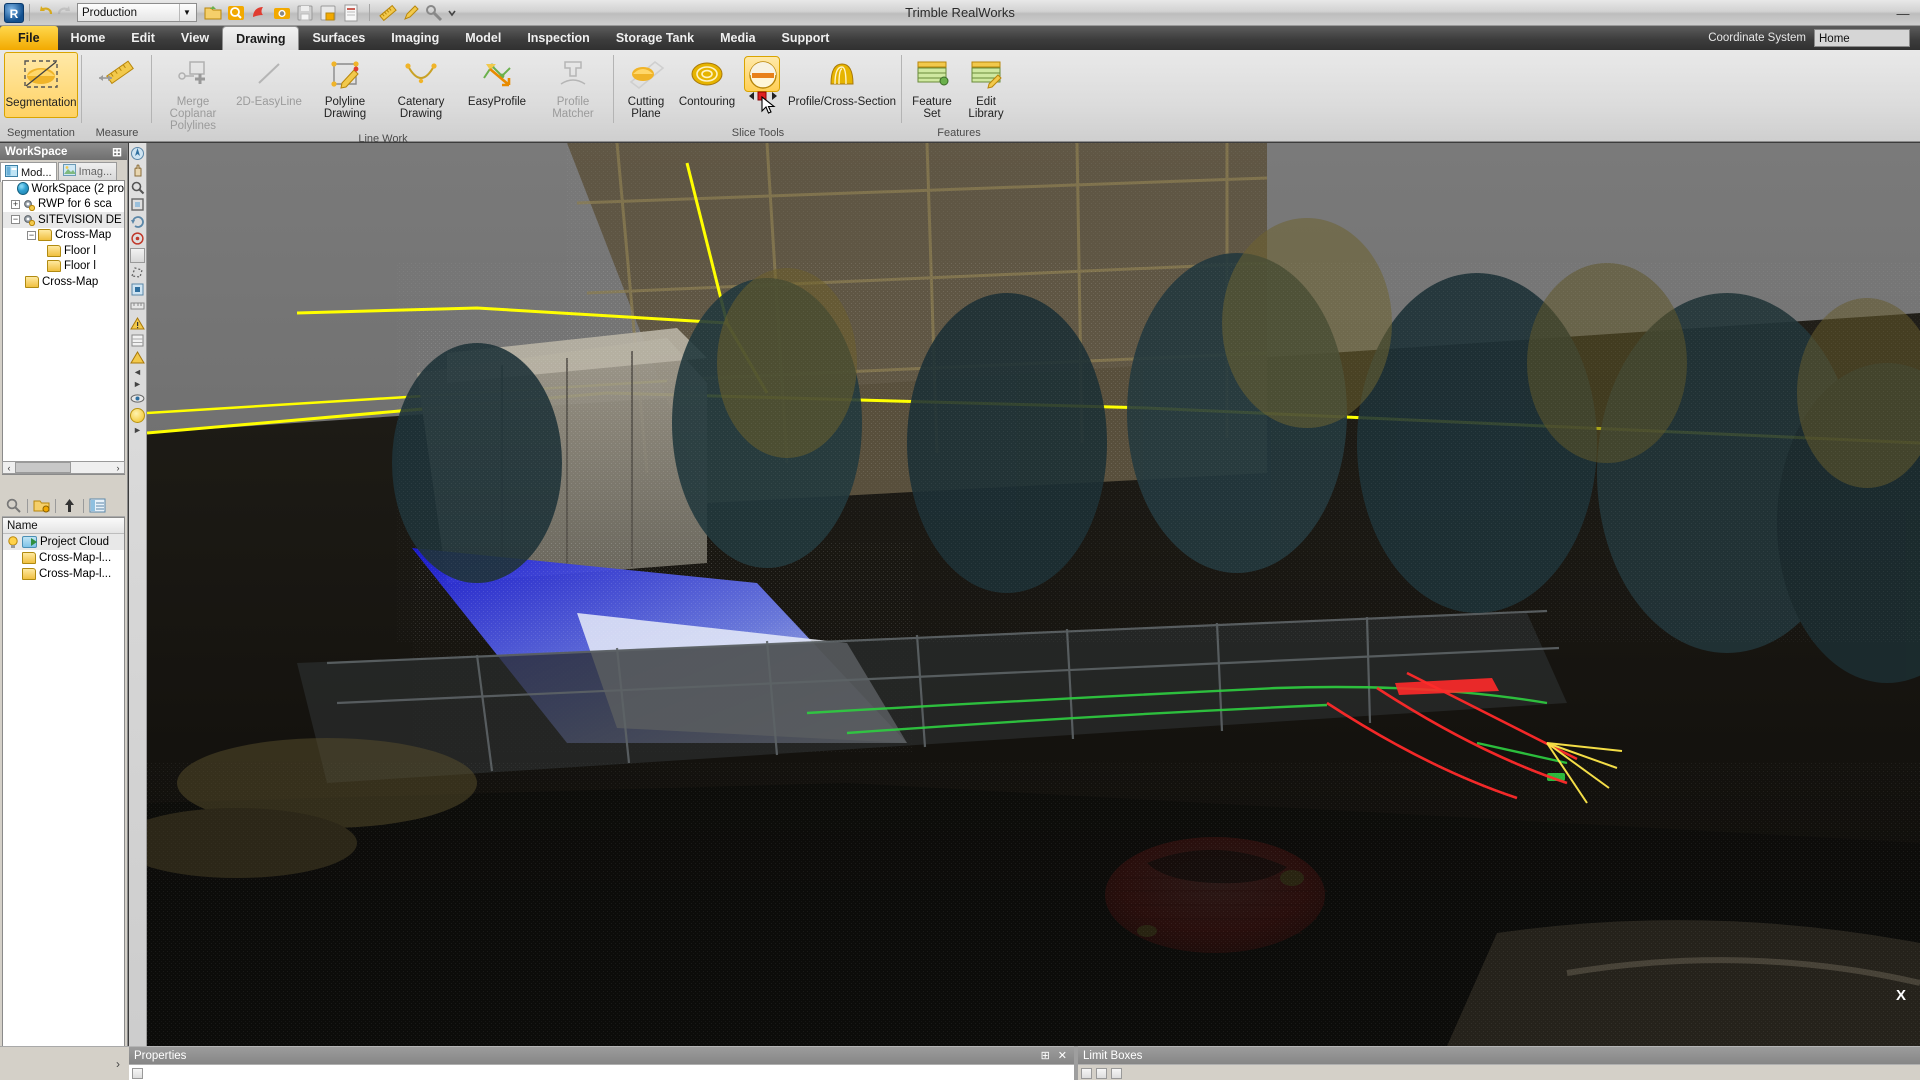 Image resolution: width=1920 pixels, height=1080 pixels. I want to click on project-icon, so click(29, 204).